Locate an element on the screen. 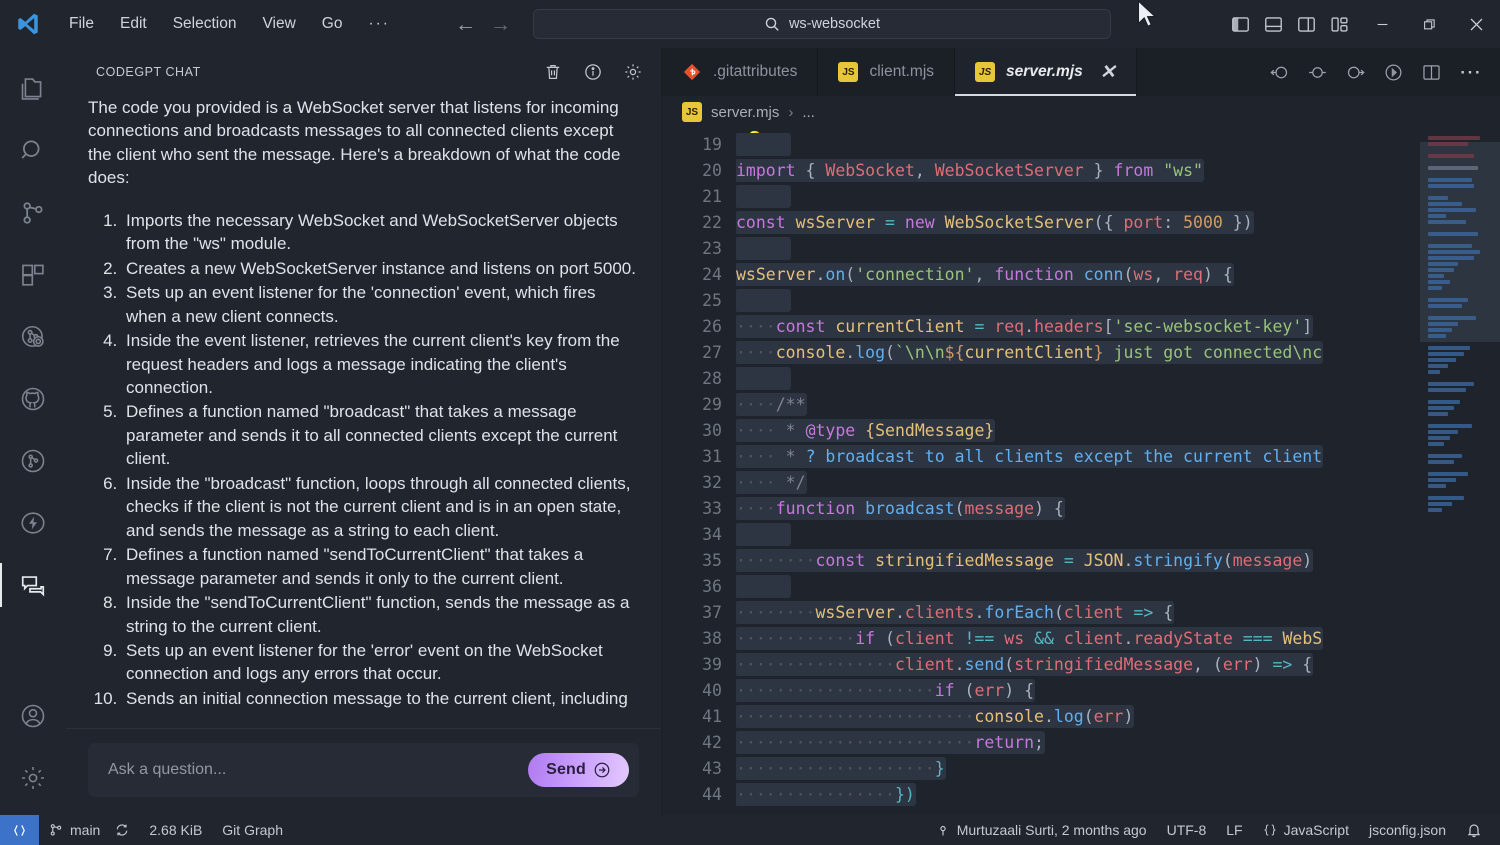 The height and width of the screenshot is (845, 1500). gear-icon is located at coordinates (633, 72).